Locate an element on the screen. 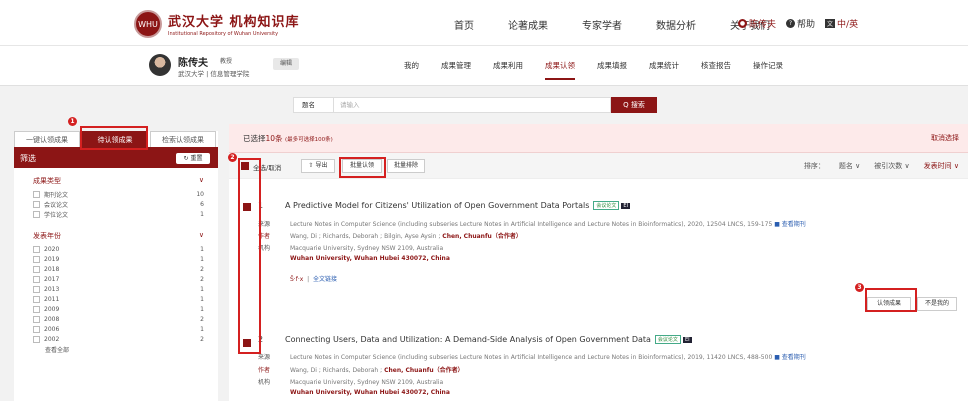 The height and width of the screenshot is (401, 968). tab-search-claim: 检索认领成果 is located at coordinates (183, 139).